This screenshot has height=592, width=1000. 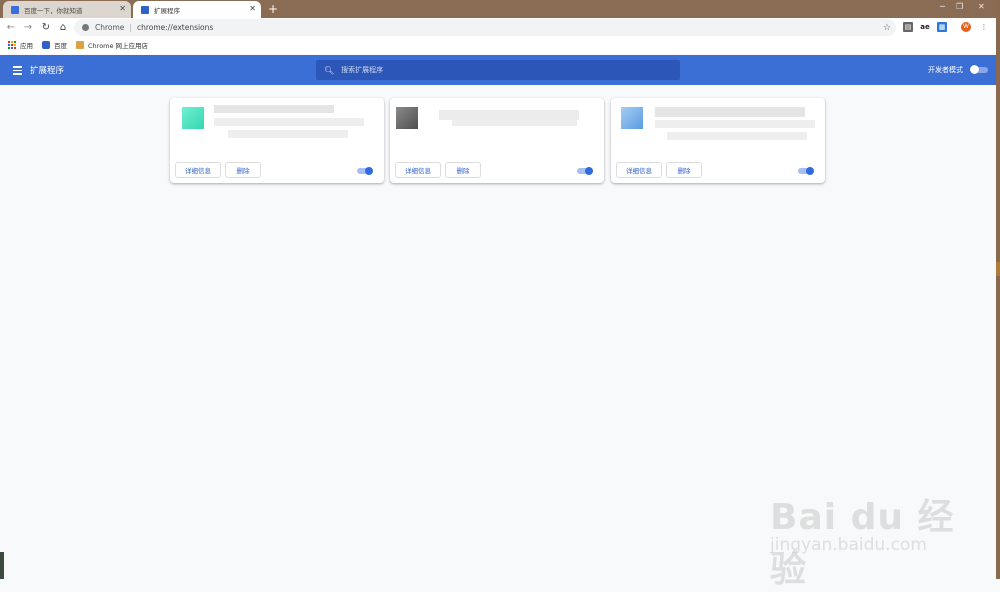 I want to click on bookmark-webstore: Chrome 网上应用店, so click(x=112, y=45).